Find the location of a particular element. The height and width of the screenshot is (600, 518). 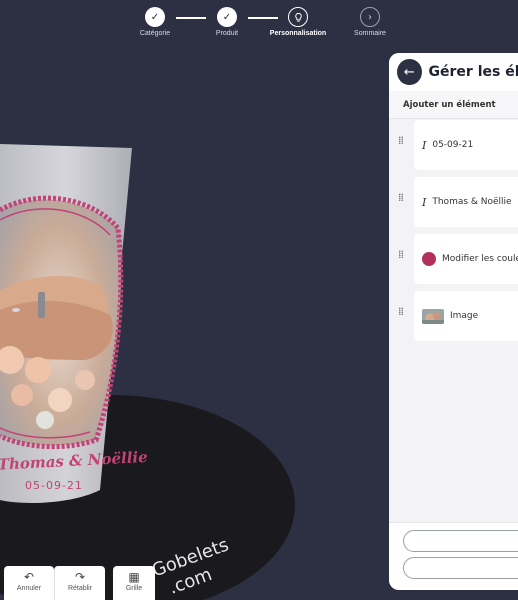

grid-button: ▦ Grille is located at coordinates (134, 583).